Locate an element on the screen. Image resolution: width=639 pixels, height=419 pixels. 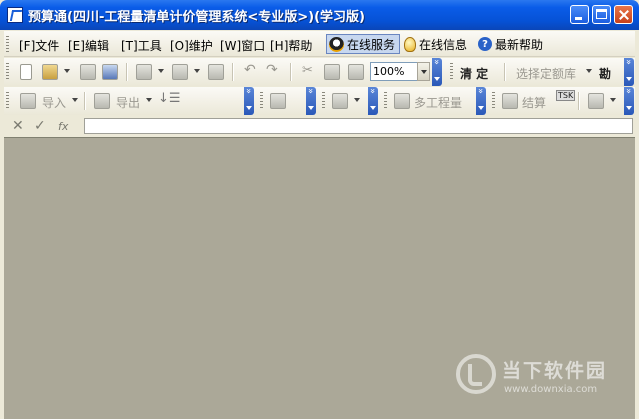
link-icon is located at coordinates (278, 101).